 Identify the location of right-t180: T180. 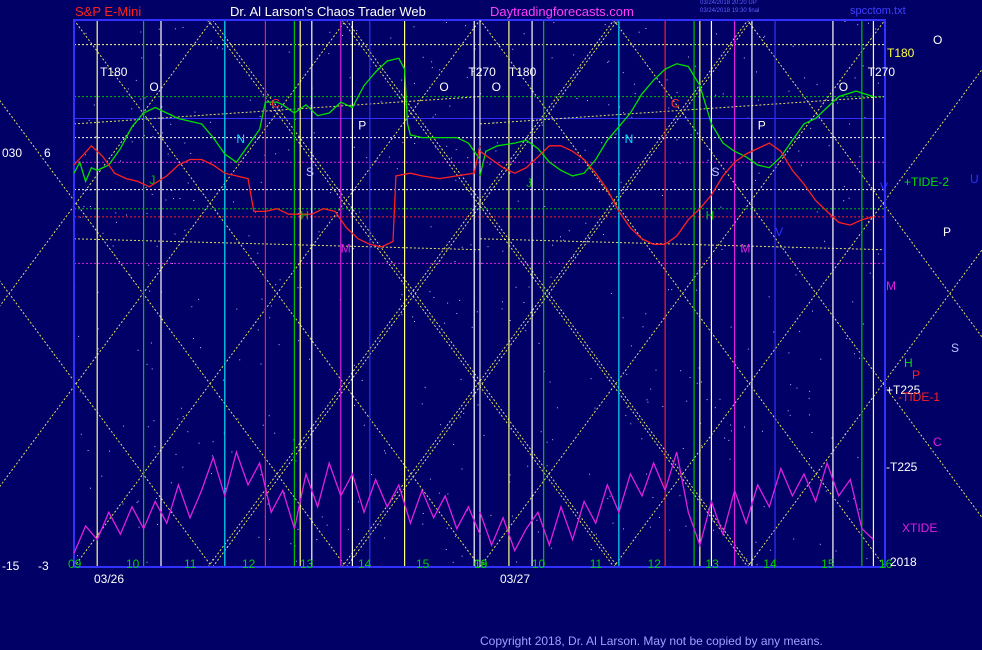
(901, 53).